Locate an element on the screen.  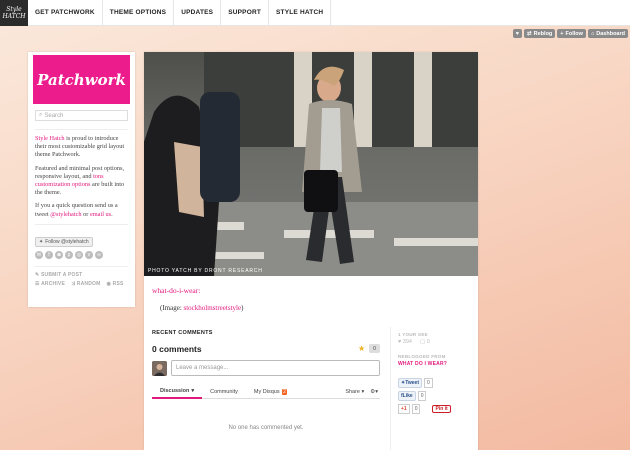
nav-support: SUPPORT is located at coordinates (245, 12).